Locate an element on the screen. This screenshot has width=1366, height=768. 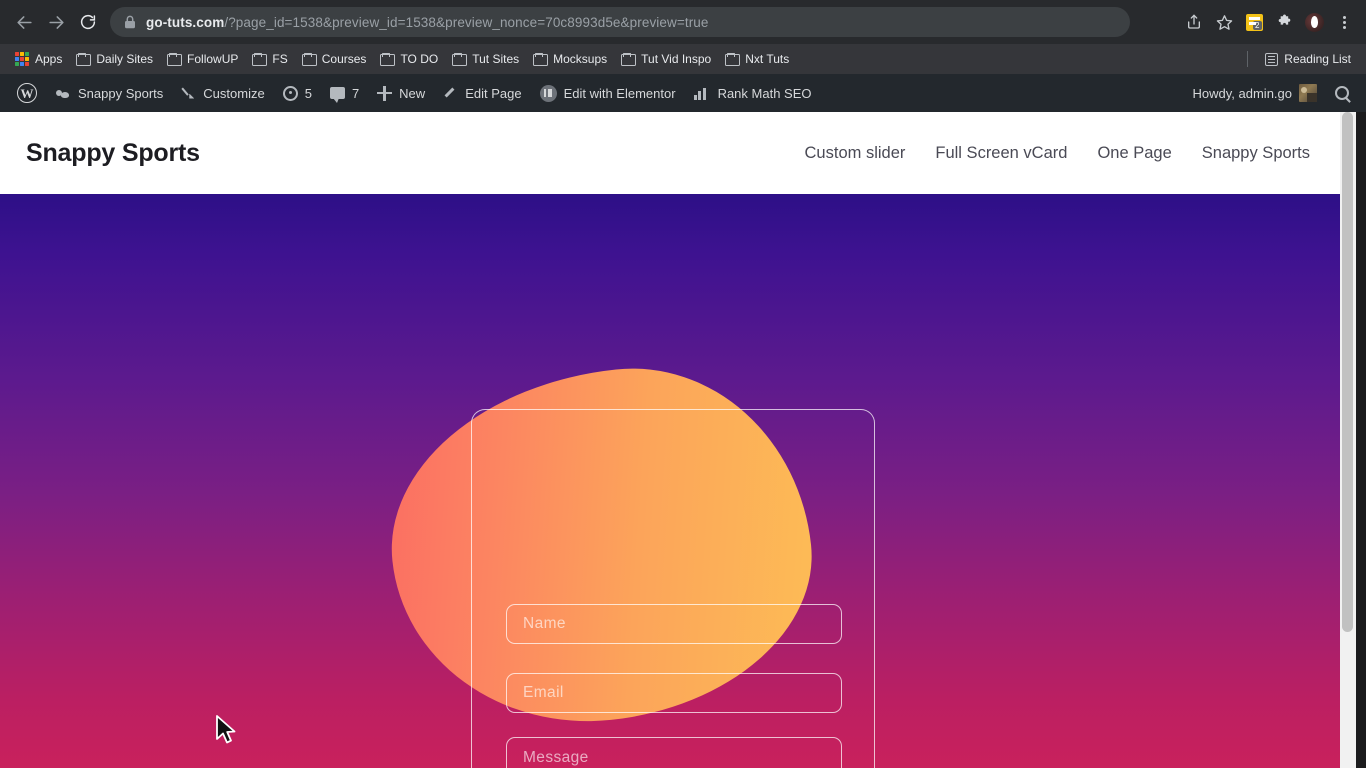
bookmark-item-to-do: TO DO is located at coordinates (409, 59).